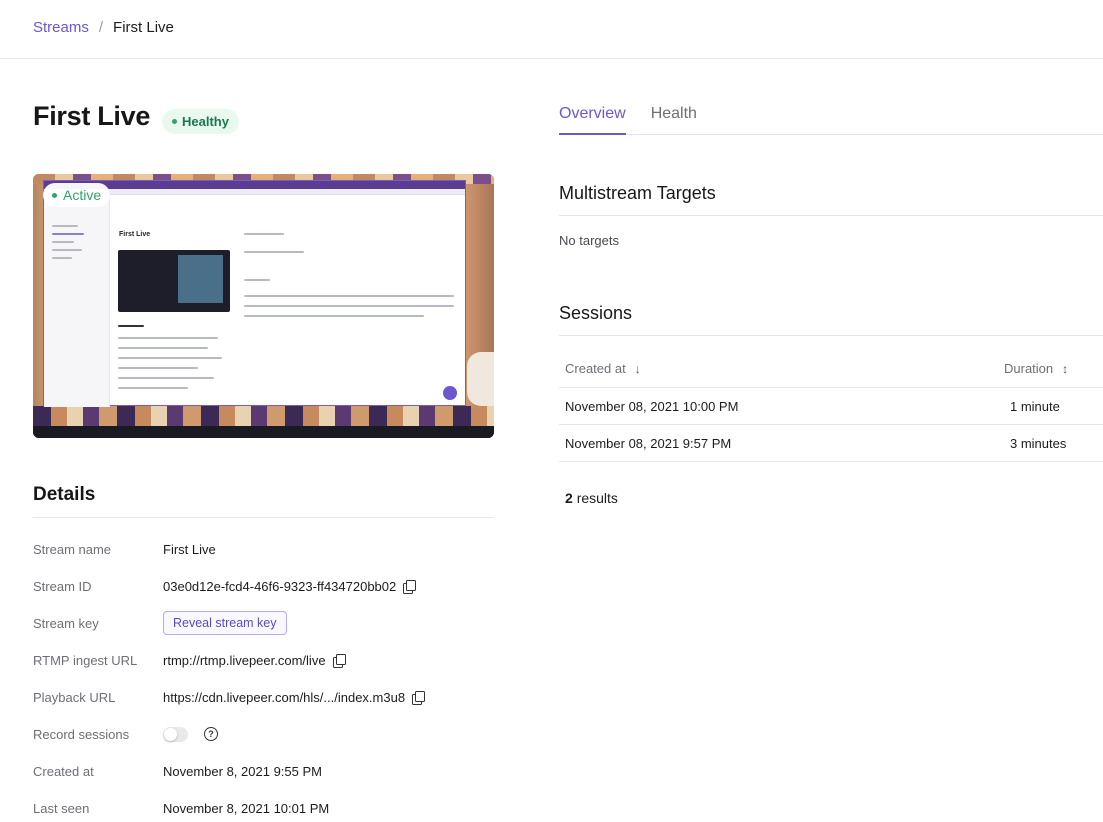 The image size is (1103, 822). What do you see at coordinates (480, 379) in the screenshot?
I see `preview-webcam-overlay` at bounding box center [480, 379].